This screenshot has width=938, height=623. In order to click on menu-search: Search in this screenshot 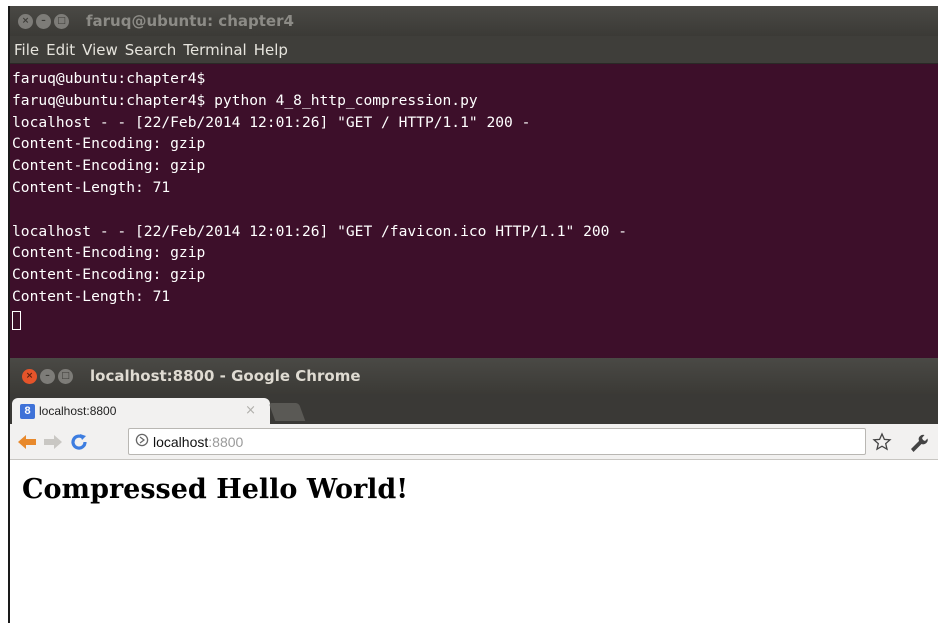, I will do `click(151, 50)`.